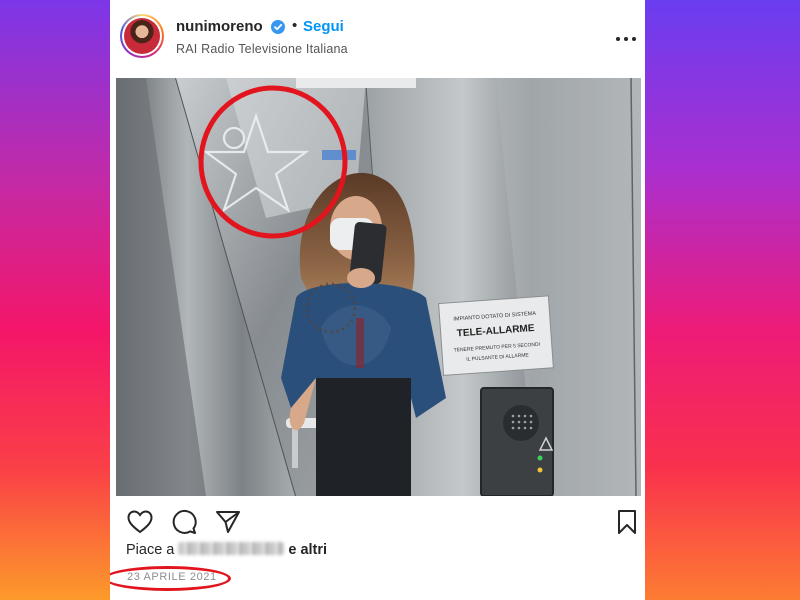 This screenshot has height=600, width=800. Describe the element at coordinates (626, 36) in the screenshot. I see `more-options-icon` at that location.